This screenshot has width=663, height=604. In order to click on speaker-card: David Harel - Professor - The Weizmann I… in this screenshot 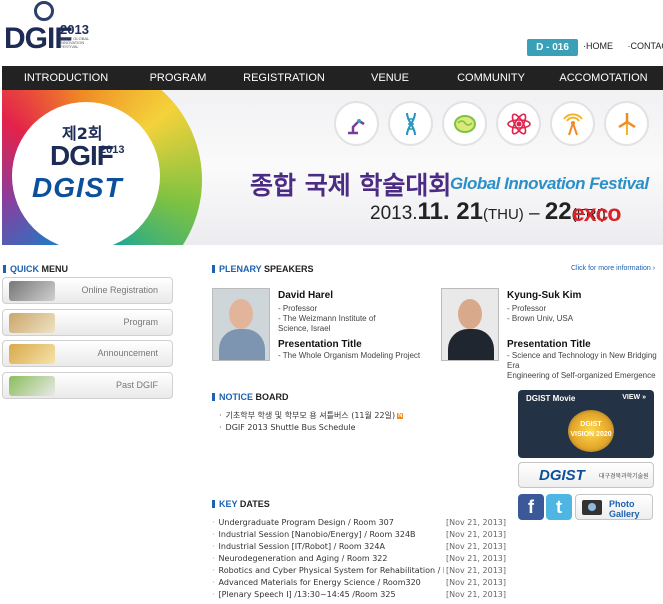, I will do `click(332, 325)`.